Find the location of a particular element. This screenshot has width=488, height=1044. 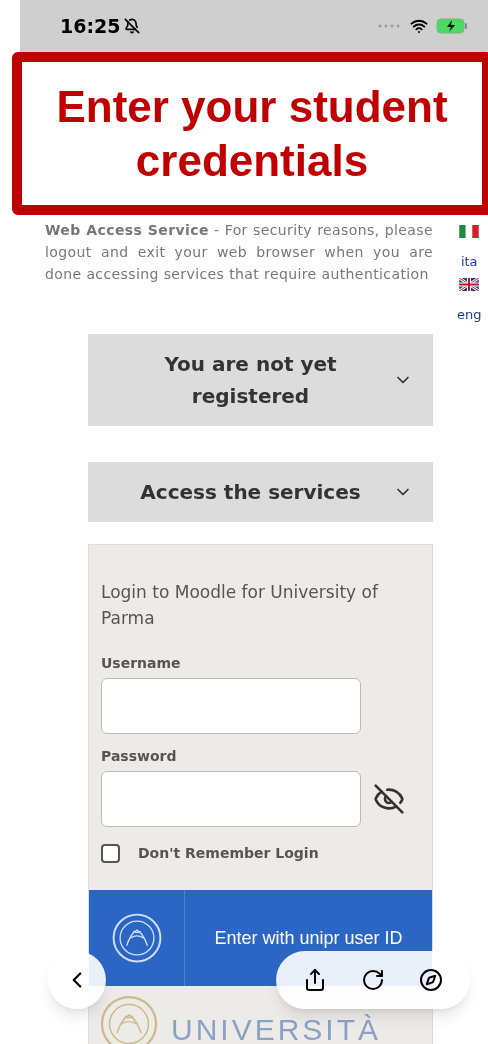

checkbox-label: Don't Remember Login is located at coordinates (228, 853).